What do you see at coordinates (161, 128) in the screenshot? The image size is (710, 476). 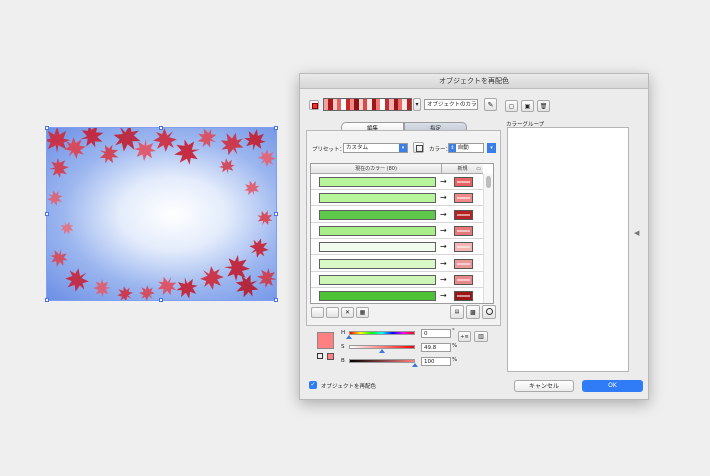 I see `selection-handle-tm` at bounding box center [161, 128].